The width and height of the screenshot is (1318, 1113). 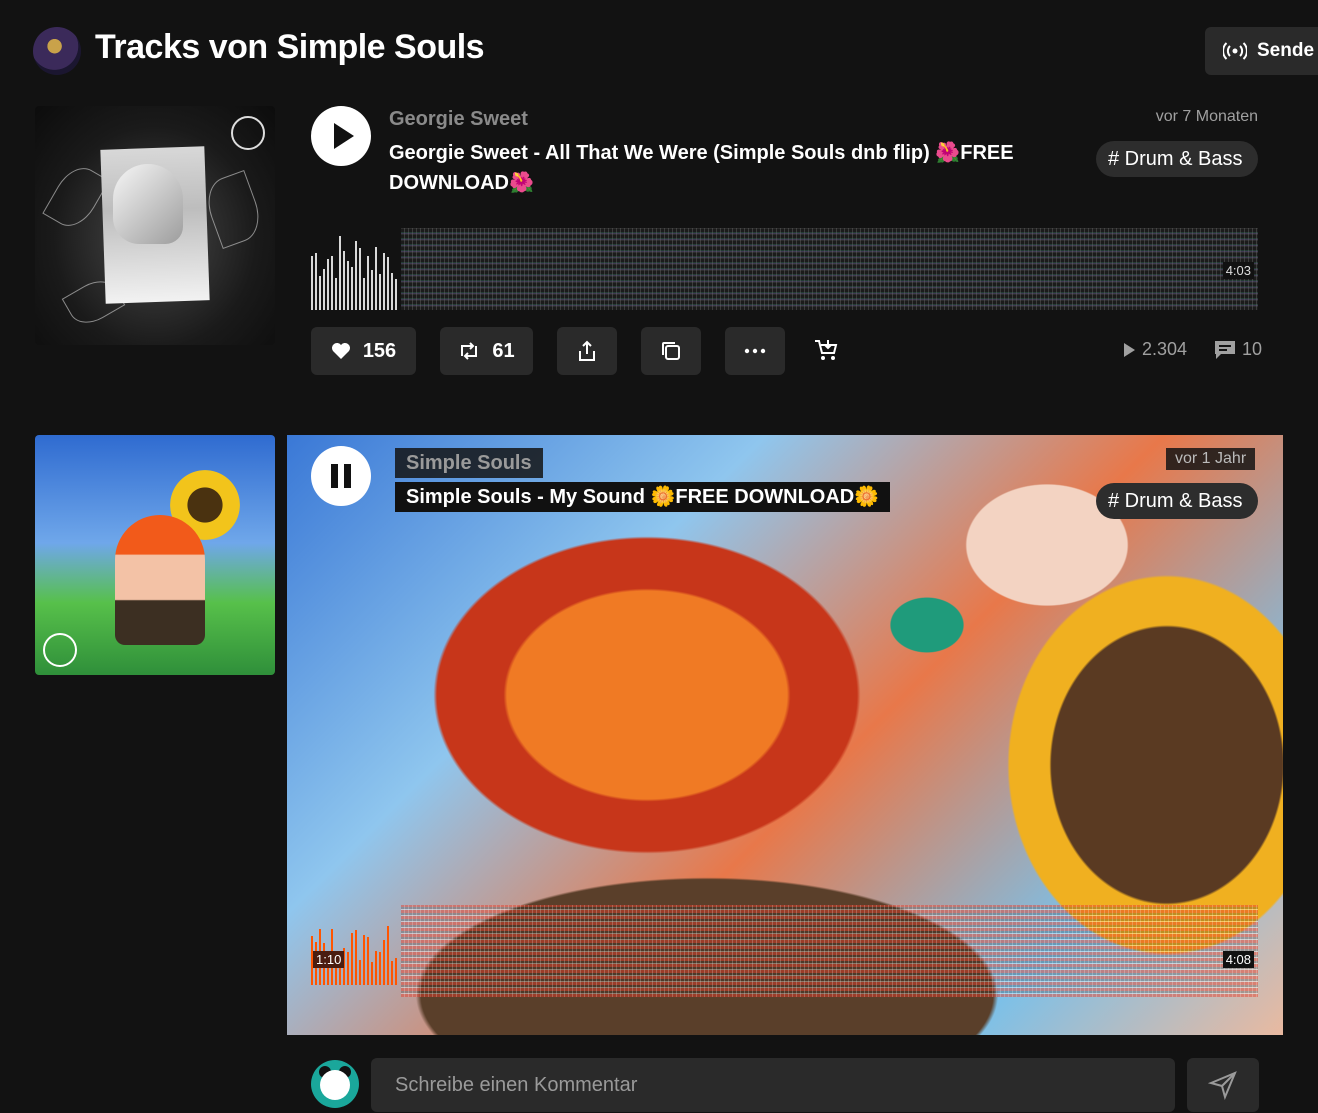 What do you see at coordinates (1235, 51) in the screenshot?
I see `broadcast-icon` at bounding box center [1235, 51].